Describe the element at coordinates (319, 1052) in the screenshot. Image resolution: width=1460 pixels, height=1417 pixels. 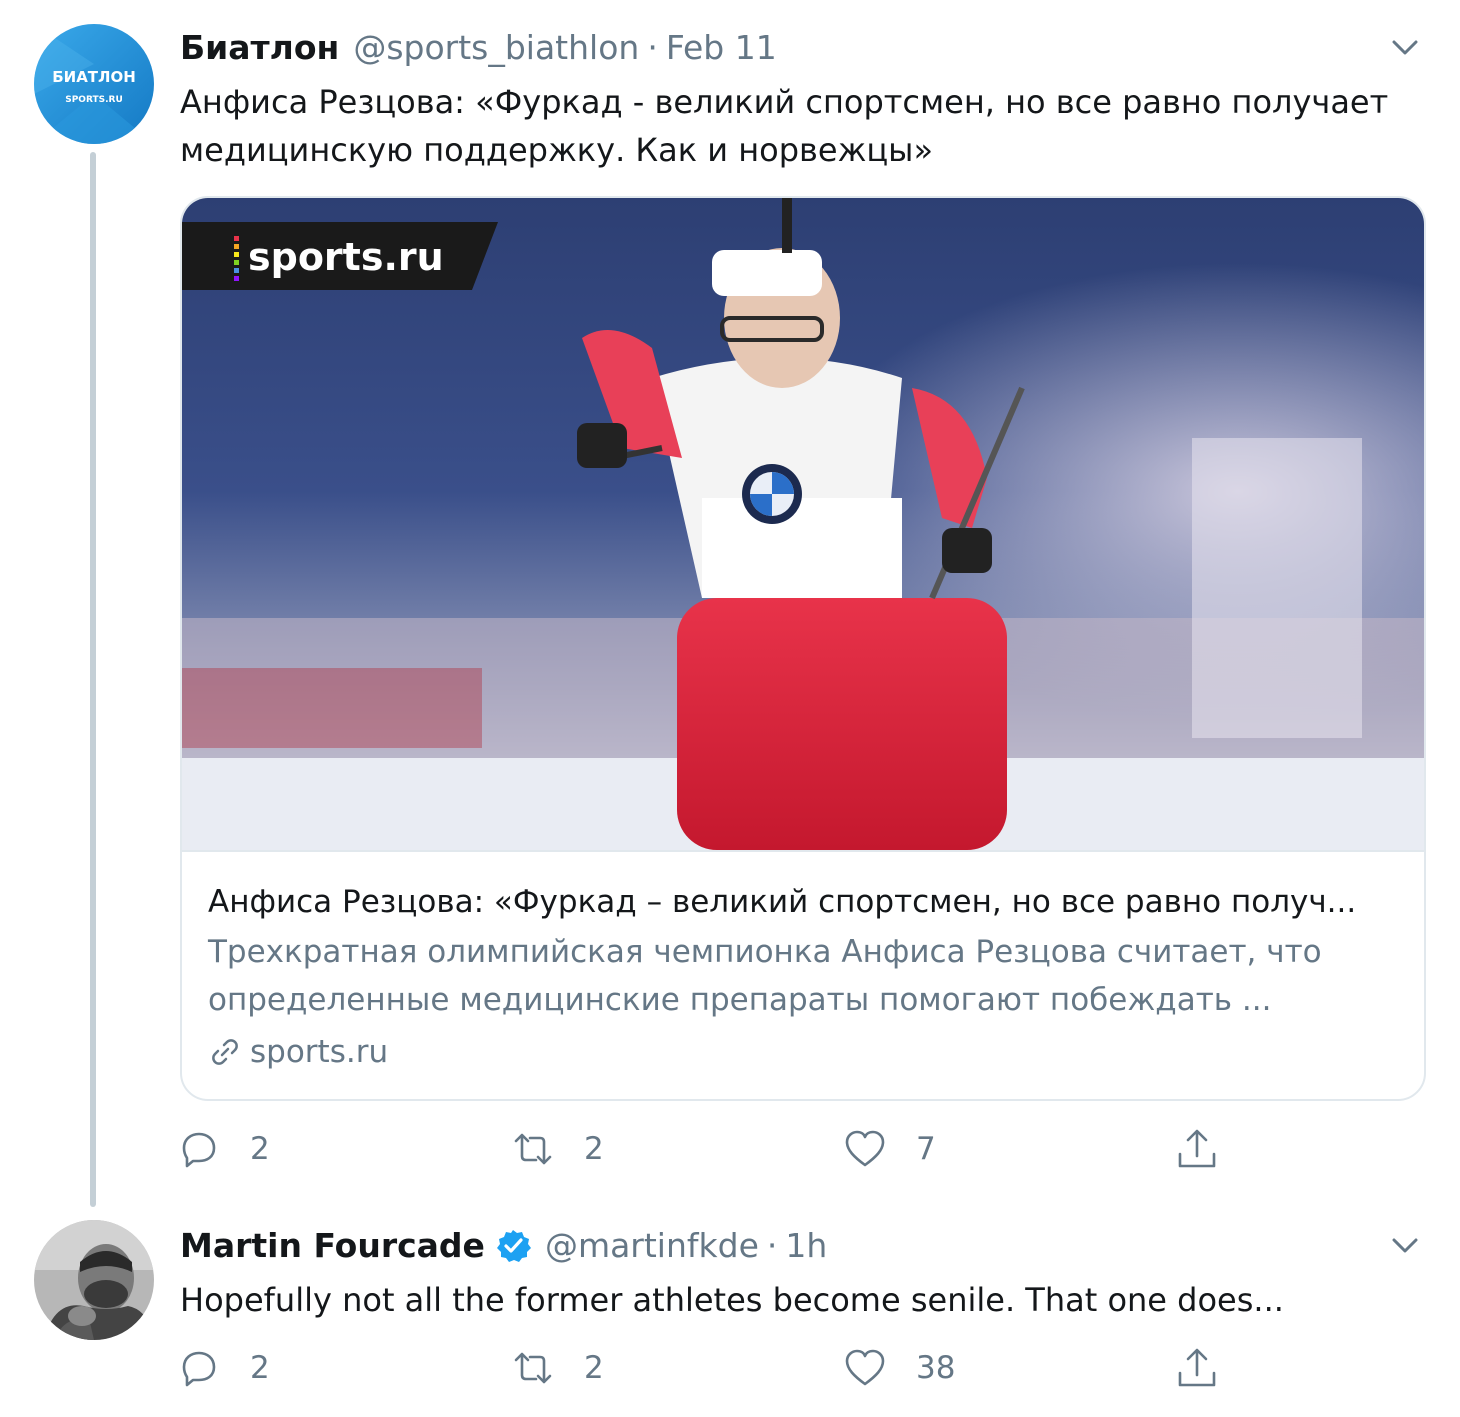
I see `card-domain-text: sports.ru` at that location.